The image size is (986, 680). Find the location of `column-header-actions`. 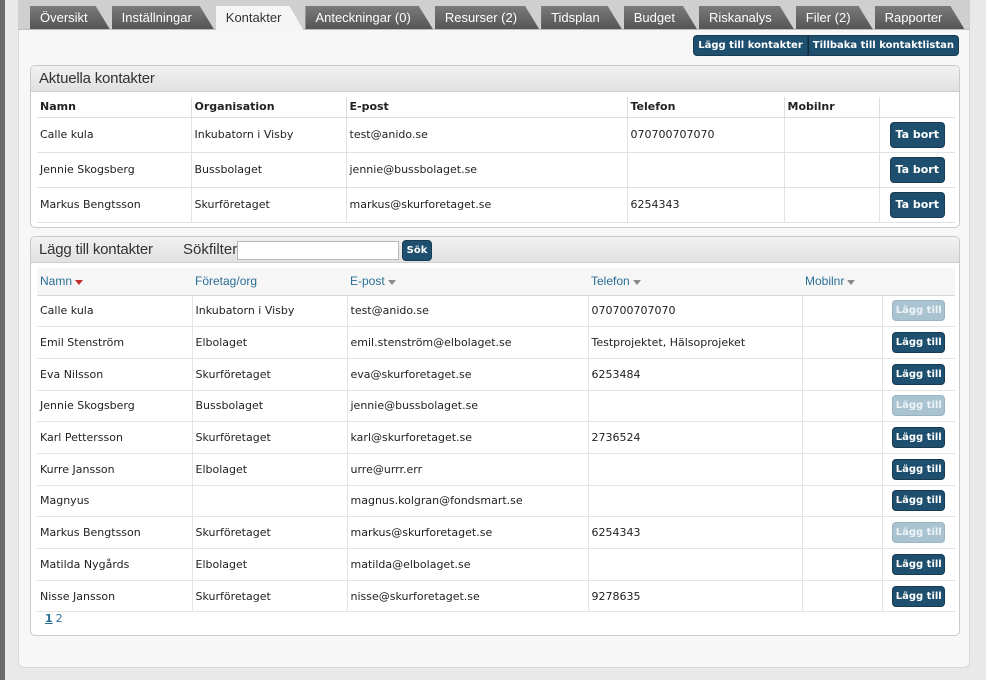

column-header-actions is located at coordinates (917, 107).